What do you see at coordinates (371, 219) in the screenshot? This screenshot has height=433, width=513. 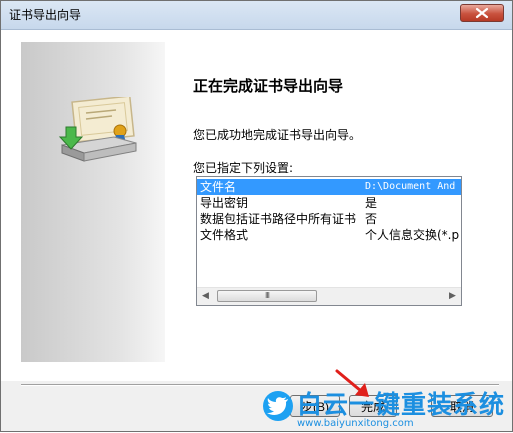 I see `setting-value: 否` at bounding box center [371, 219].